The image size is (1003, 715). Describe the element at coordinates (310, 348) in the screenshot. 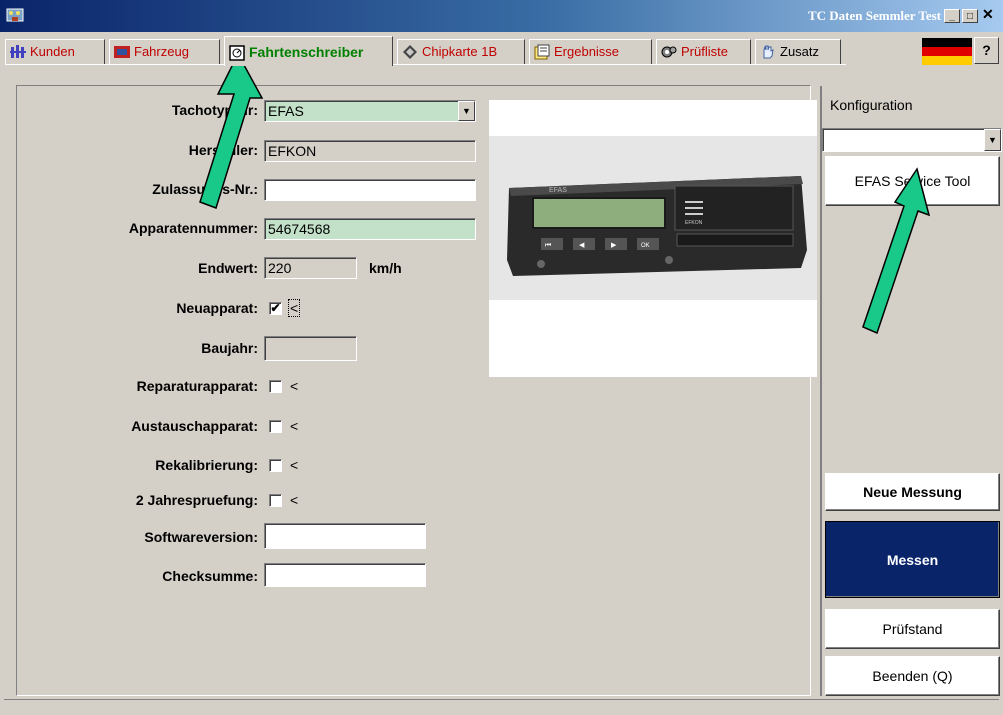

I see `baujahr-field` at that location.